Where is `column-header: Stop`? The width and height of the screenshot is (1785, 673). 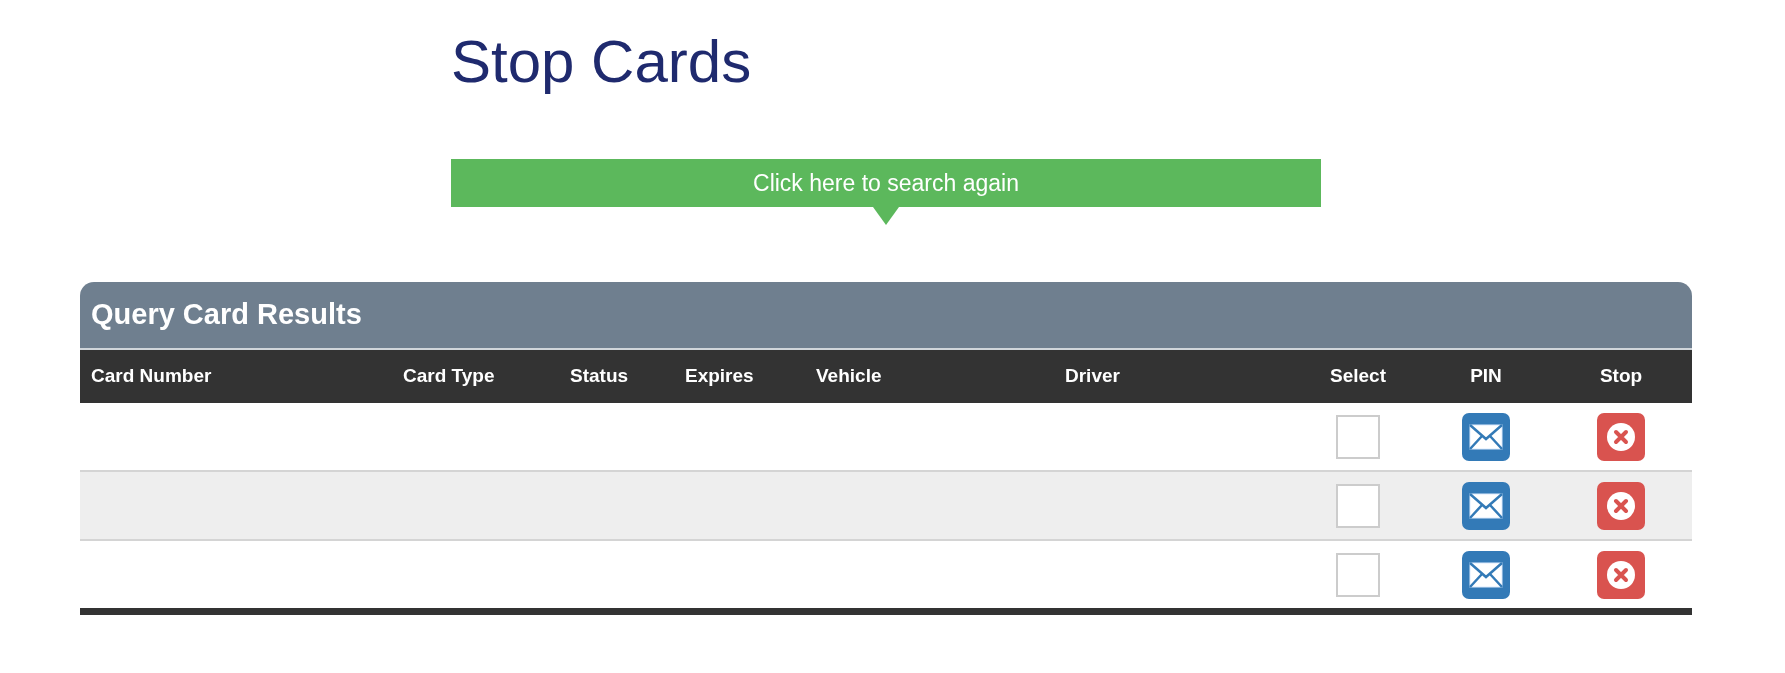
column-header: Stop is located at coordinates (1621, 376).